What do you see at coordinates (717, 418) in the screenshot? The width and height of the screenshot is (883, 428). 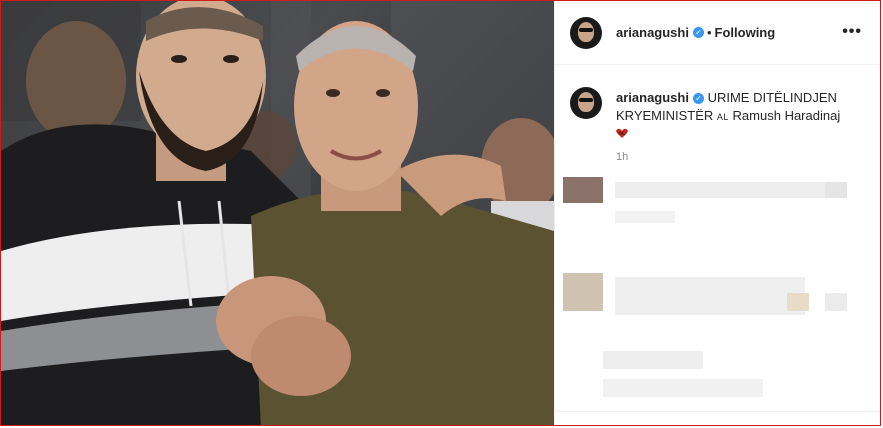 I see `post-action-bar` at bounding box center [717, 418].